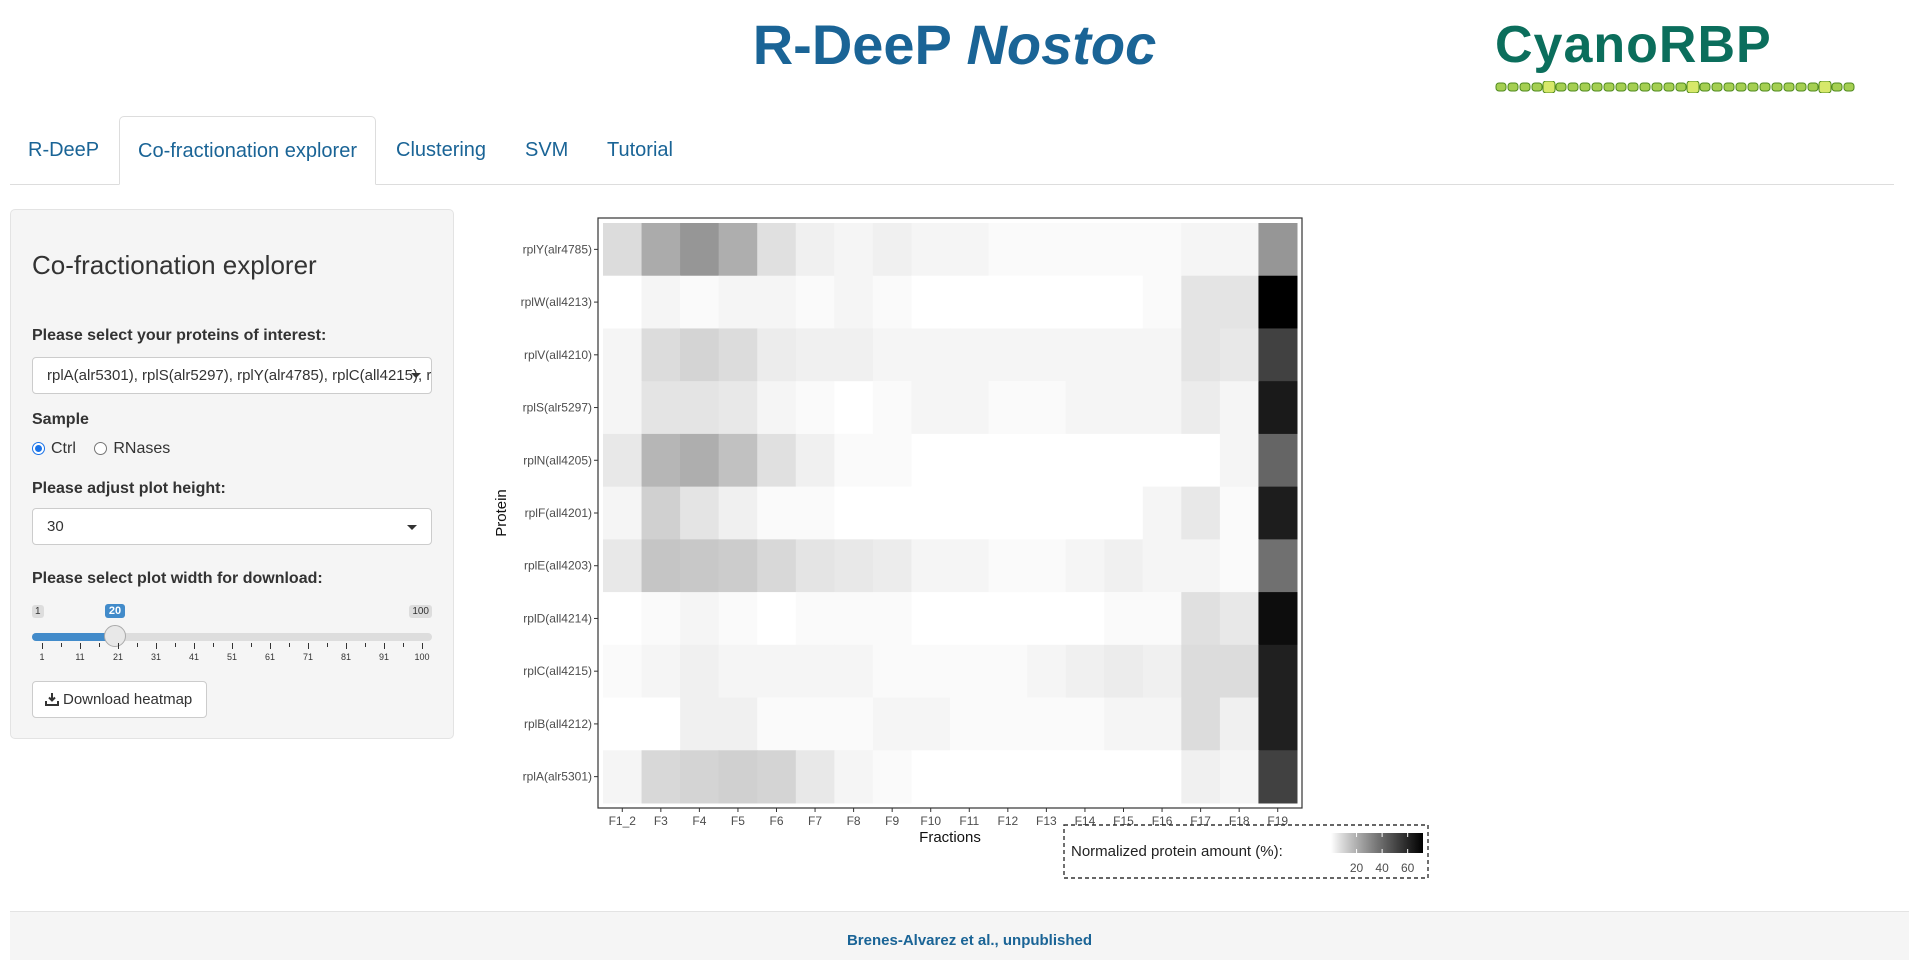 This screenshot has height=960, width=1909. I want to click on y-tick-label: rplC(all4215), so click(557, 671).